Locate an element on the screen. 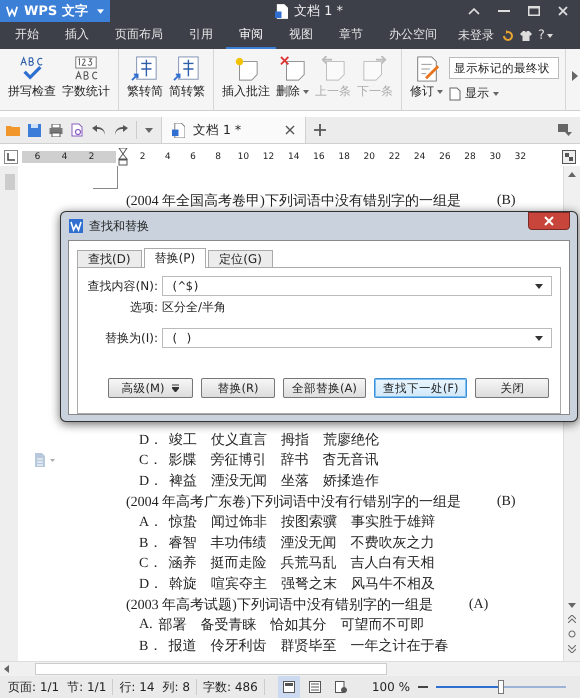 This screenshot has width=580, height=698. previous-page-icon is located at coordinates (572, 619).